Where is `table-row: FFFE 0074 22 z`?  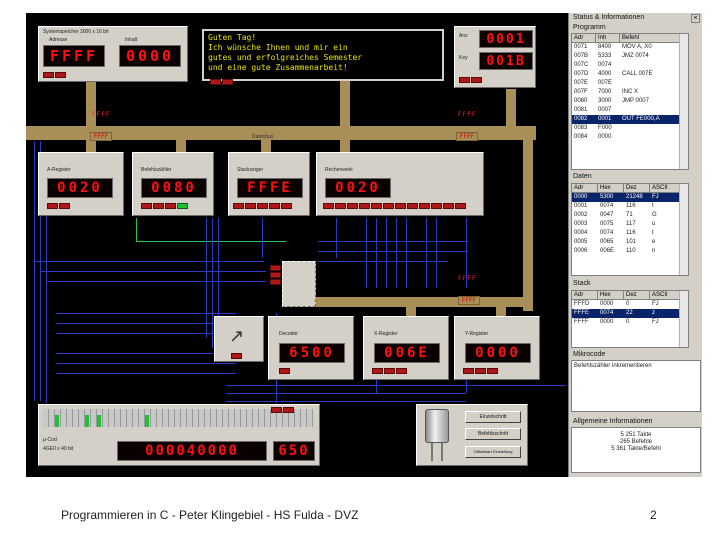
table-row: FFFE 0074 22 z is located at coordinates (630, 313).